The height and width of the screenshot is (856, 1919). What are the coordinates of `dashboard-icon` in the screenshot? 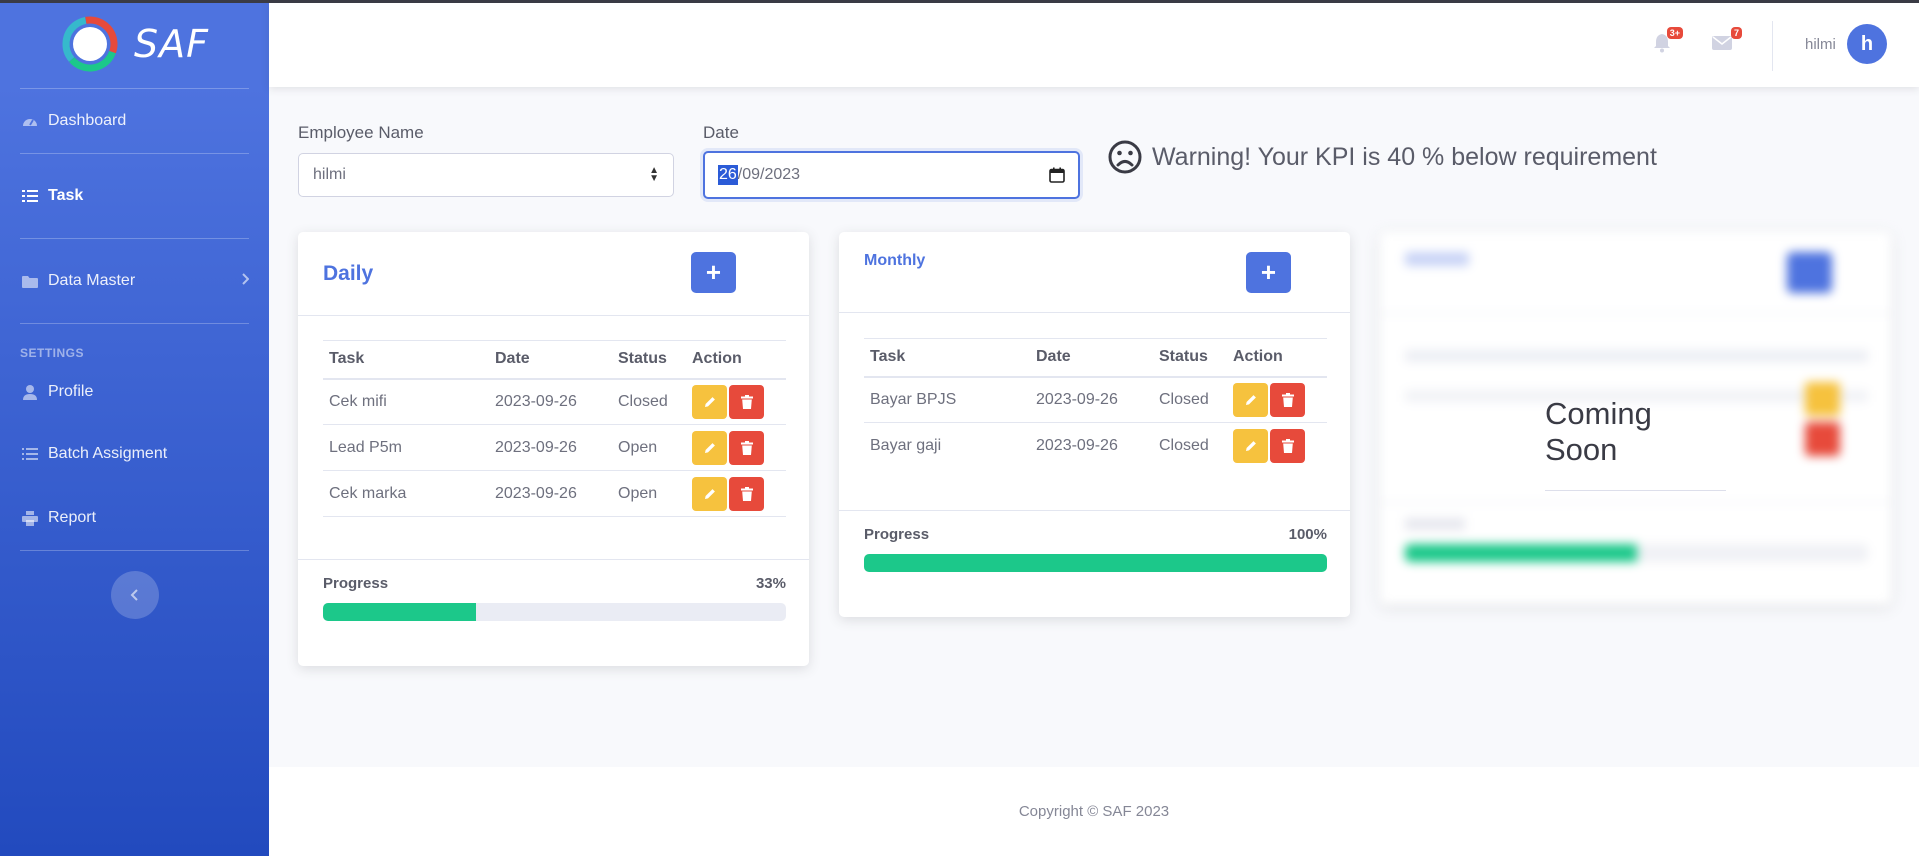 It's located at (30, 121).